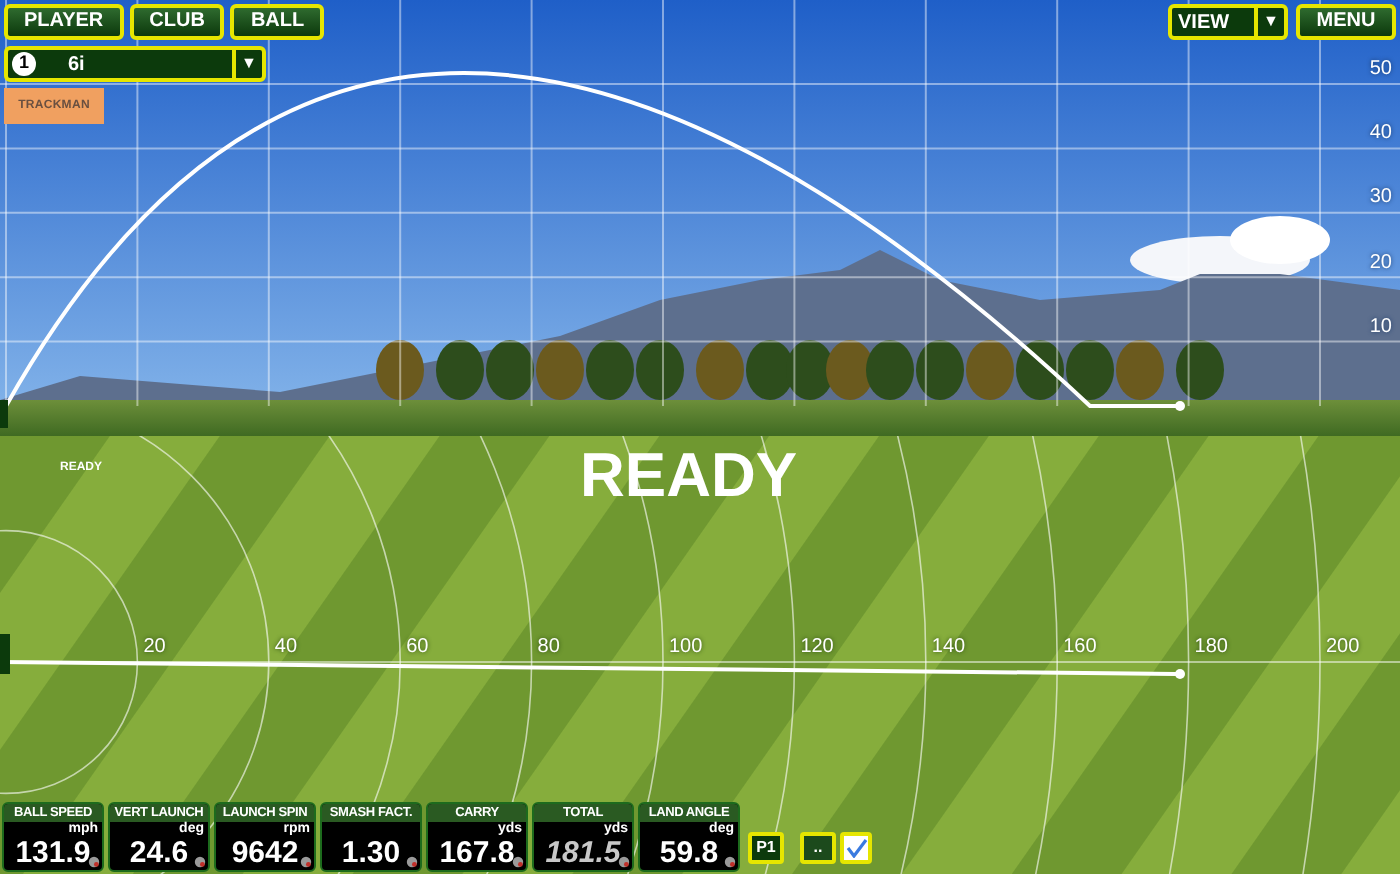 Image resolution: width=1400 pixels, height=874 pixels. Describe the element at coordinates (817, 648) in the screenshot. I see `distance-tick-label: 120` at that location.